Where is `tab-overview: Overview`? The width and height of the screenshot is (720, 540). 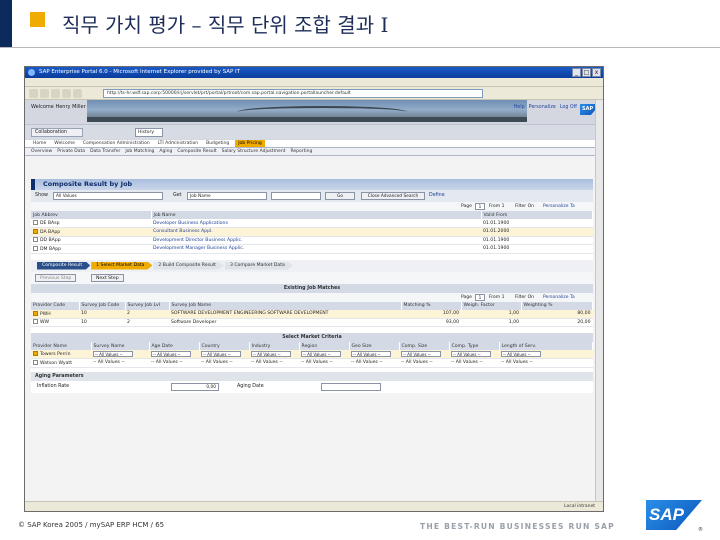
tab-overview: Overview is located at coordinates (41, 151).